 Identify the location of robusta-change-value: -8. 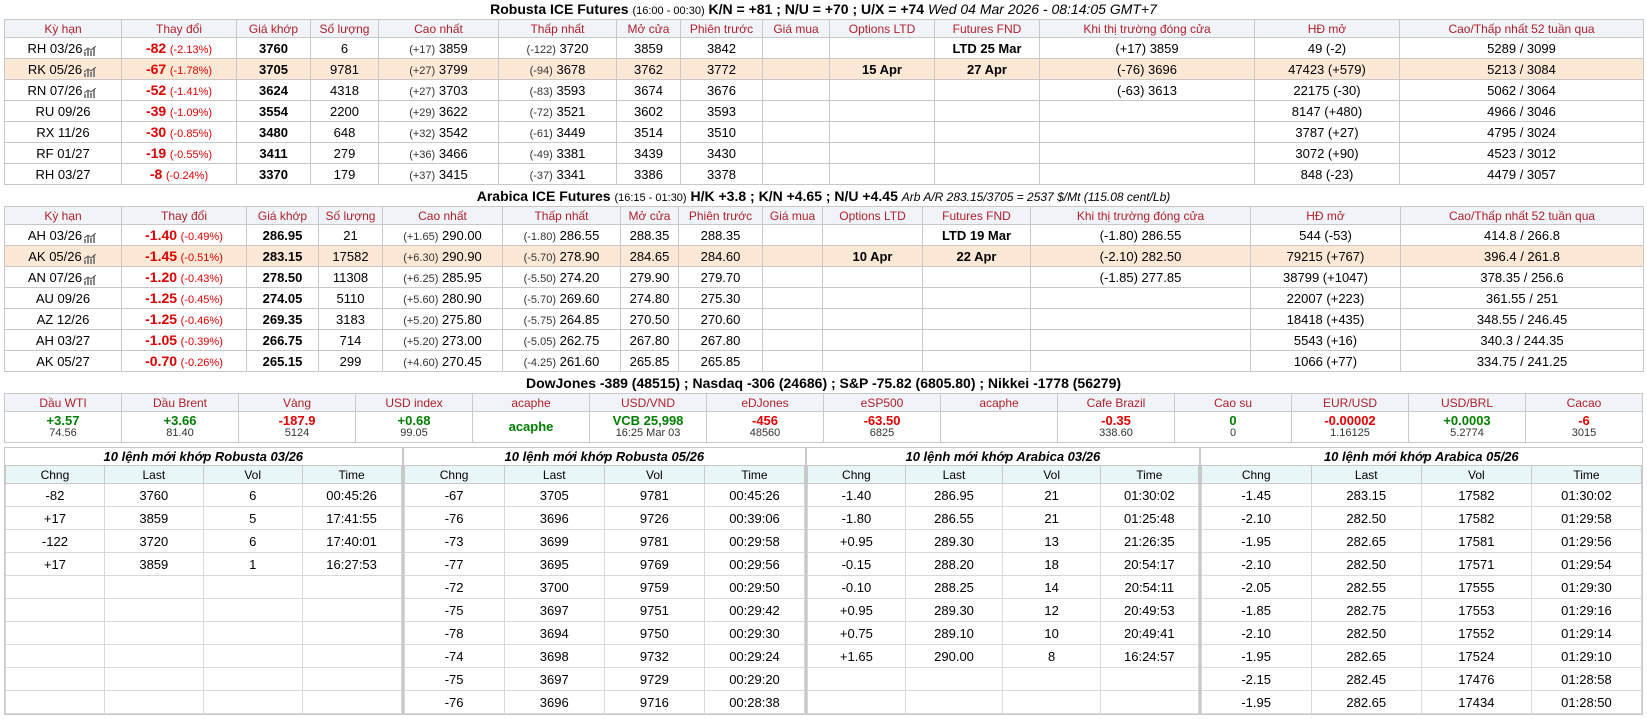
(156, 174).